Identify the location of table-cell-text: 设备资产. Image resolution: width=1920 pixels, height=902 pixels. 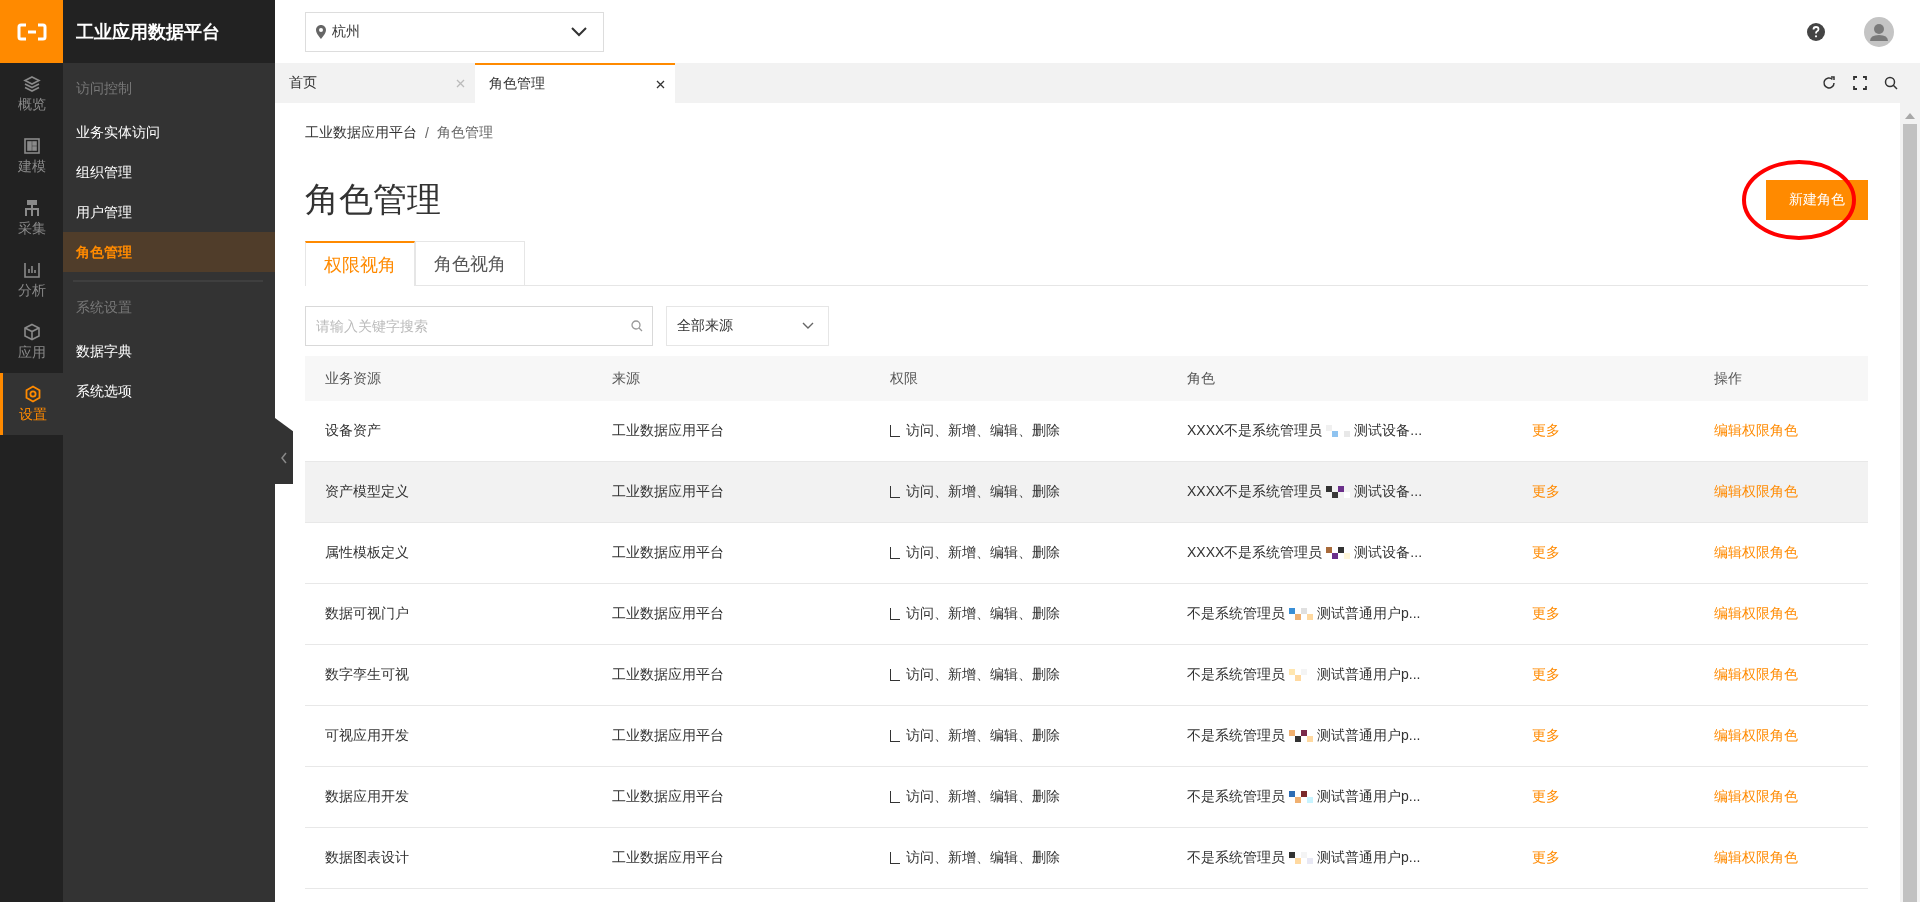
(353, 431).